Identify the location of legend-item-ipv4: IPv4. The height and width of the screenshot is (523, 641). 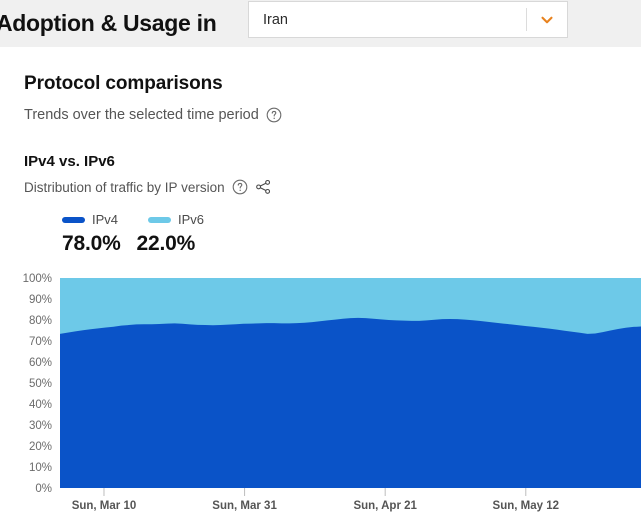
(90, 219).